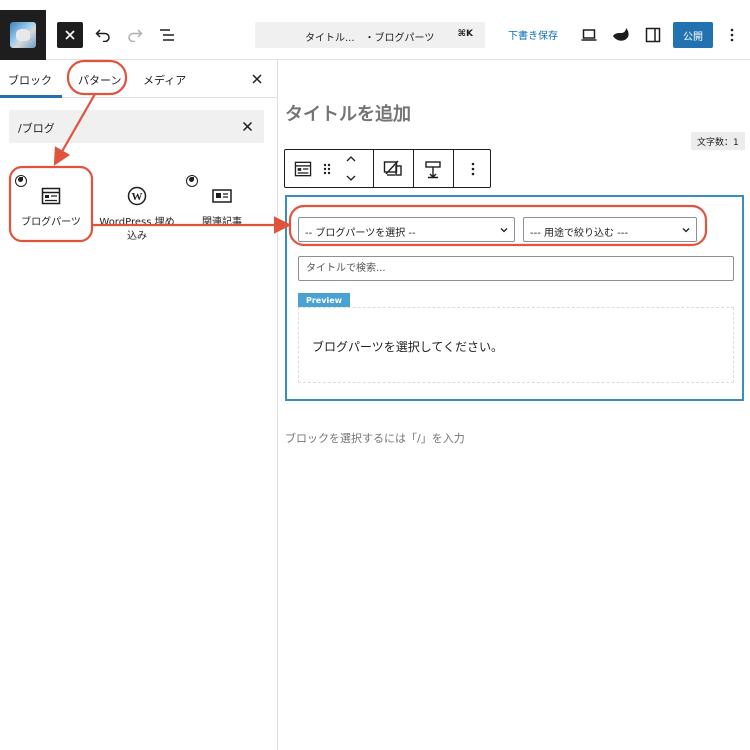 The height and width of the screenshot is (750, 750). Describe the element at coordinates (136, 126) in the screenshot. I see `block-search-input: /ブログ` at that location.